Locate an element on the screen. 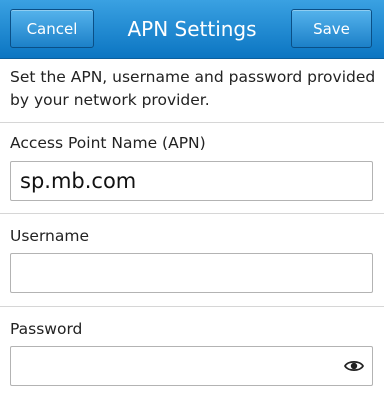 The image size is (384, 403). username-label: Username is located at coordinates (50, 236).